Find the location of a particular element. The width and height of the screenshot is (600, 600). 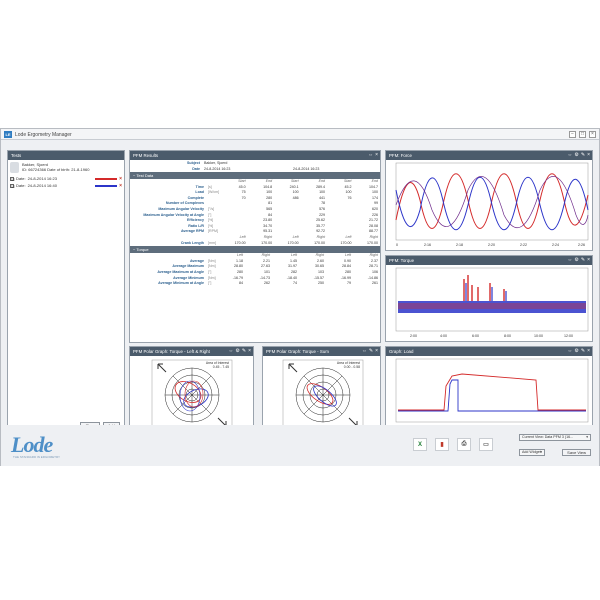

load-chart: 0 4:50 5:00 5:10 5:20 5:30 is located at coordinates (492, 393).